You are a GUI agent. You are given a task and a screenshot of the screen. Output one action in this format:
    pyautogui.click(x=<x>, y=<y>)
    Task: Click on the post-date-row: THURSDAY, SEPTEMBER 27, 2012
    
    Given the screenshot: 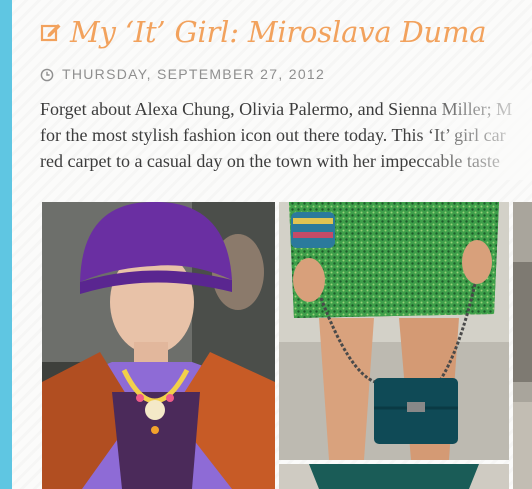 What is the action you would take?
    pyautogui.click(x=182, y=74)
    